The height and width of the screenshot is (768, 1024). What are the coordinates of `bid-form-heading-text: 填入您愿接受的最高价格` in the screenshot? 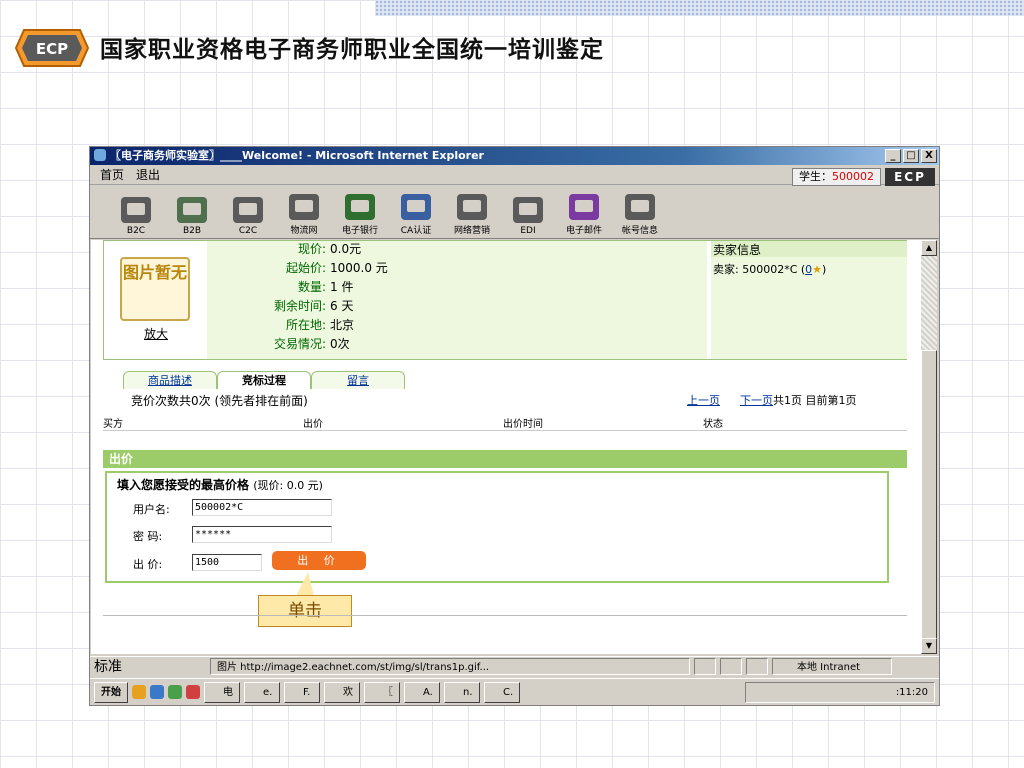 It's located at (183, 485).